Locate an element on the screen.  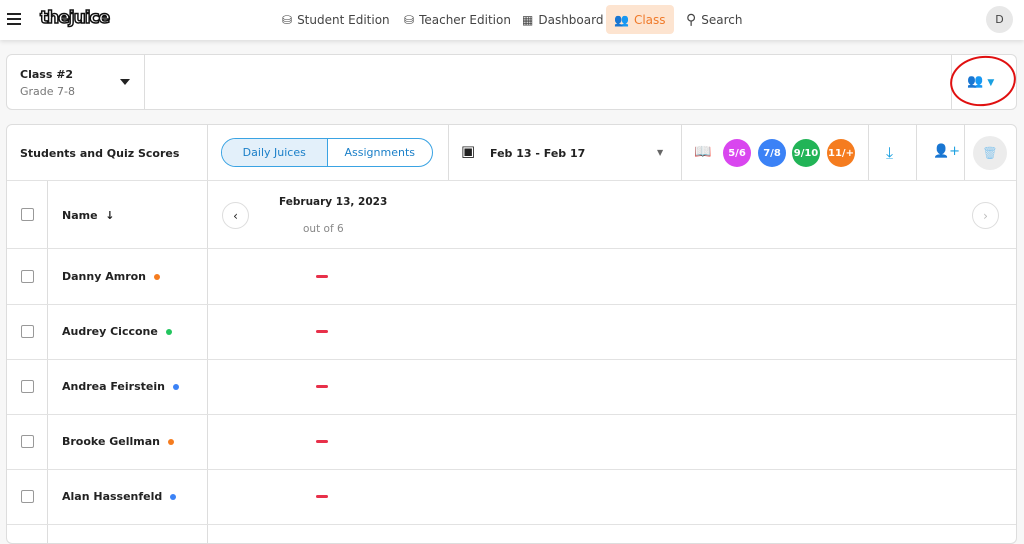
arrow-down-icon: ↓ is located at coordinates (108, 215).